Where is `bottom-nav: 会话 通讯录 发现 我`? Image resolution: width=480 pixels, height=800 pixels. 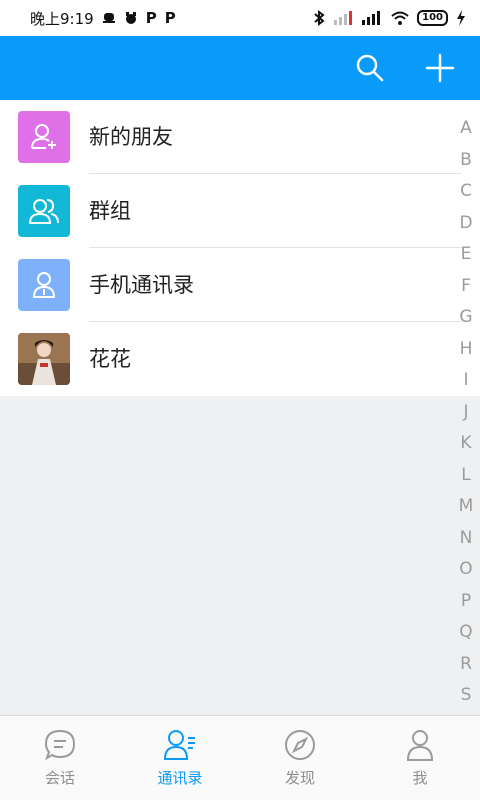 bottom-nav: 会话 通讯录 发现 我 is located at coordinates (240, 757).